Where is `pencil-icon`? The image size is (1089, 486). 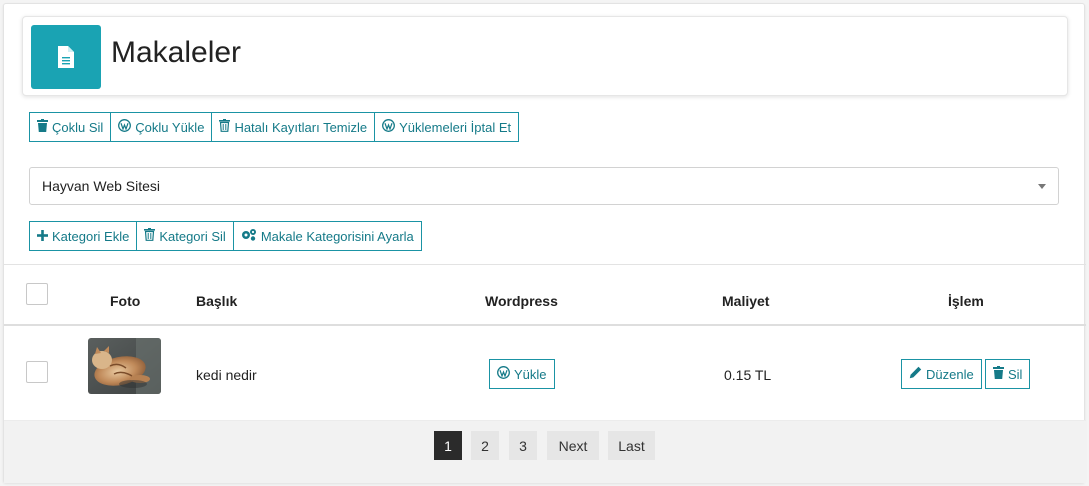
pencil-icon is located at coordinates (915, 374).